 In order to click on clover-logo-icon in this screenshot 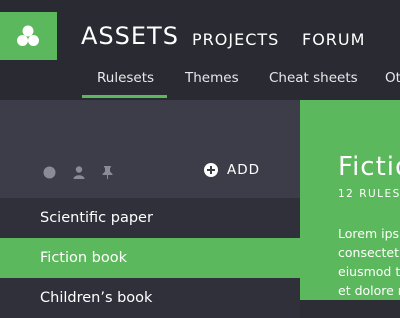, I will do `click(28, 35)`.